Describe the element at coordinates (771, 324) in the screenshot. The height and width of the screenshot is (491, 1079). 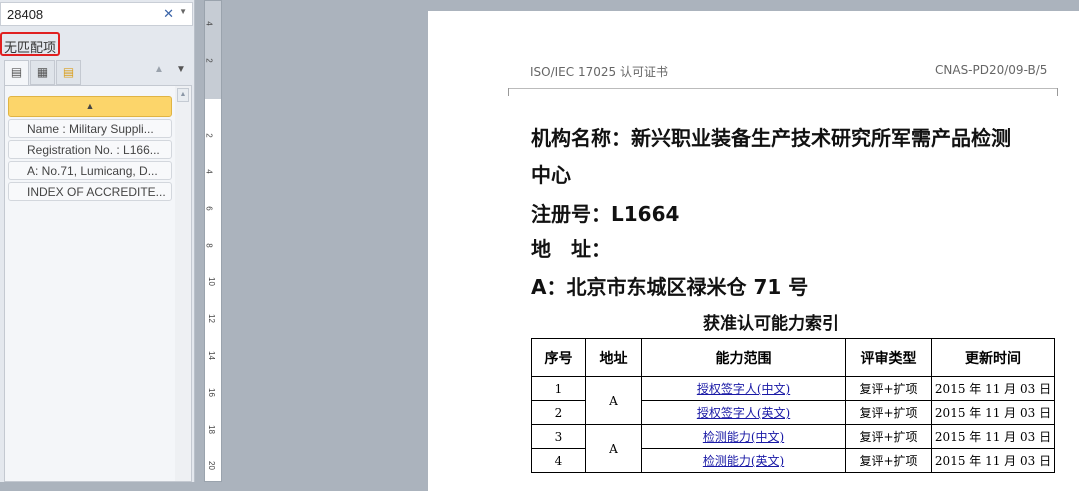
I see `table-title: 获准认可能力索引` at that location.